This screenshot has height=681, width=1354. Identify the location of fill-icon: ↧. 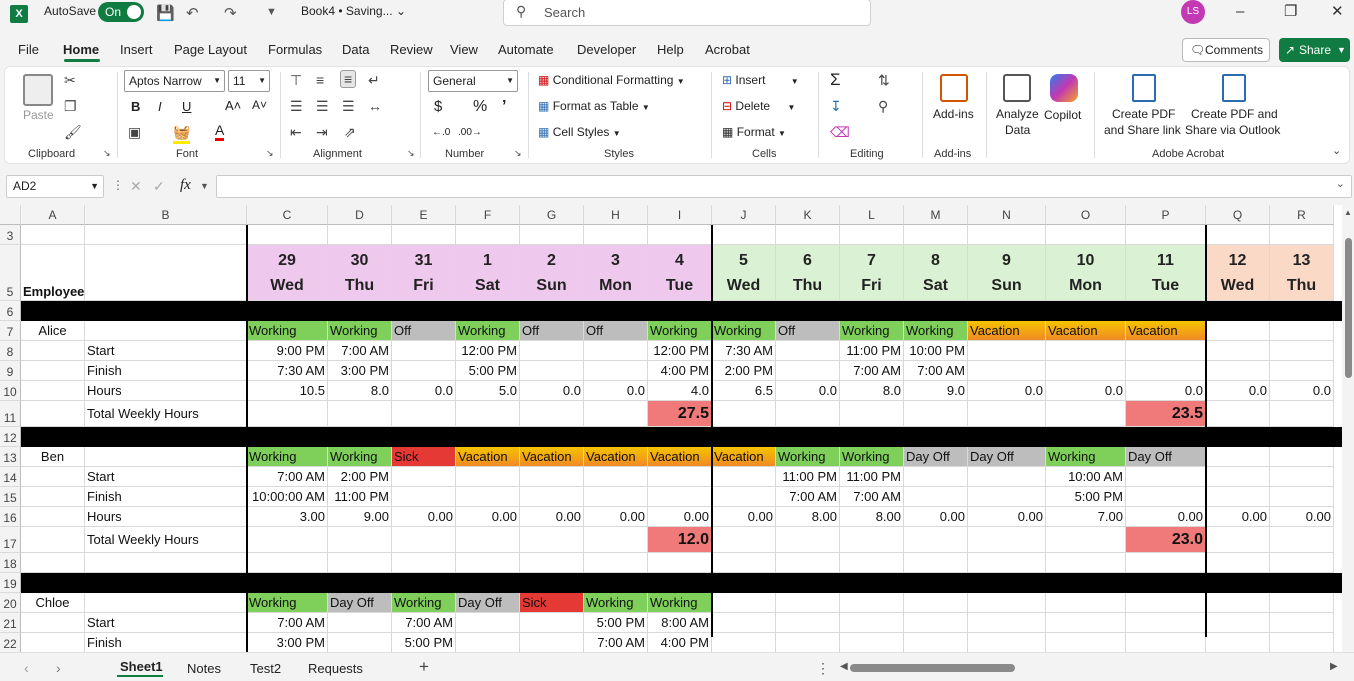
(836, 106).